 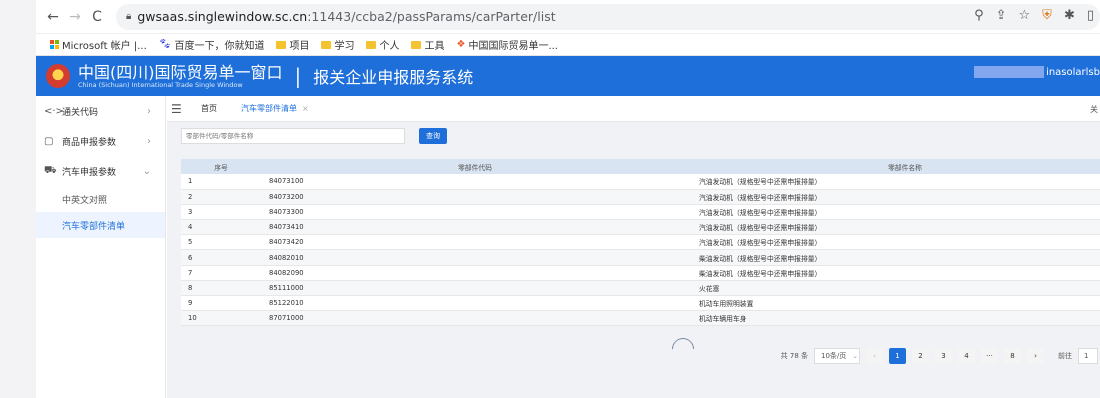 I want to click on back-icon: ←, so click(x=53, y=17).